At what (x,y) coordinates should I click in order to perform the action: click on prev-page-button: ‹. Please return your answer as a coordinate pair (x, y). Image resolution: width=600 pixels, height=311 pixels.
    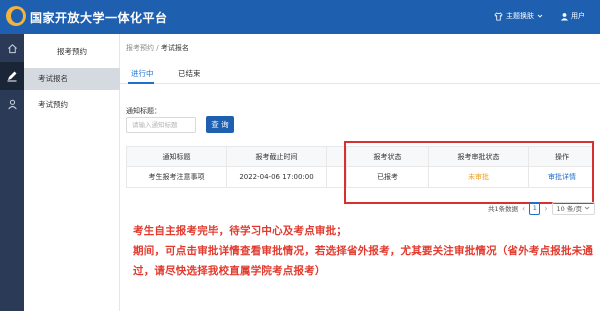
    Looking at the image, I should click on (523, 208).